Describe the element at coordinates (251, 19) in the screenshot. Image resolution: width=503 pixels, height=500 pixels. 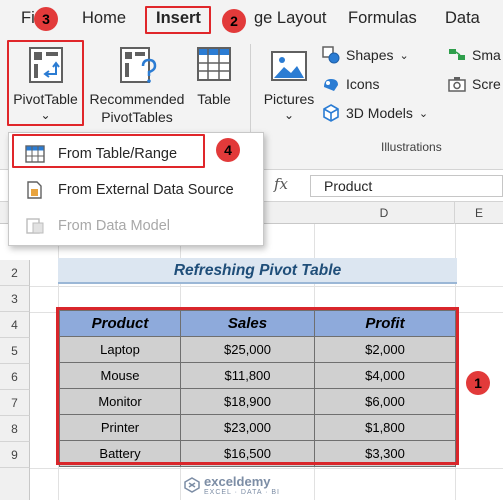
I see `menu-bar: Fi Home Insert ge Layout Formulas Data` at that location.